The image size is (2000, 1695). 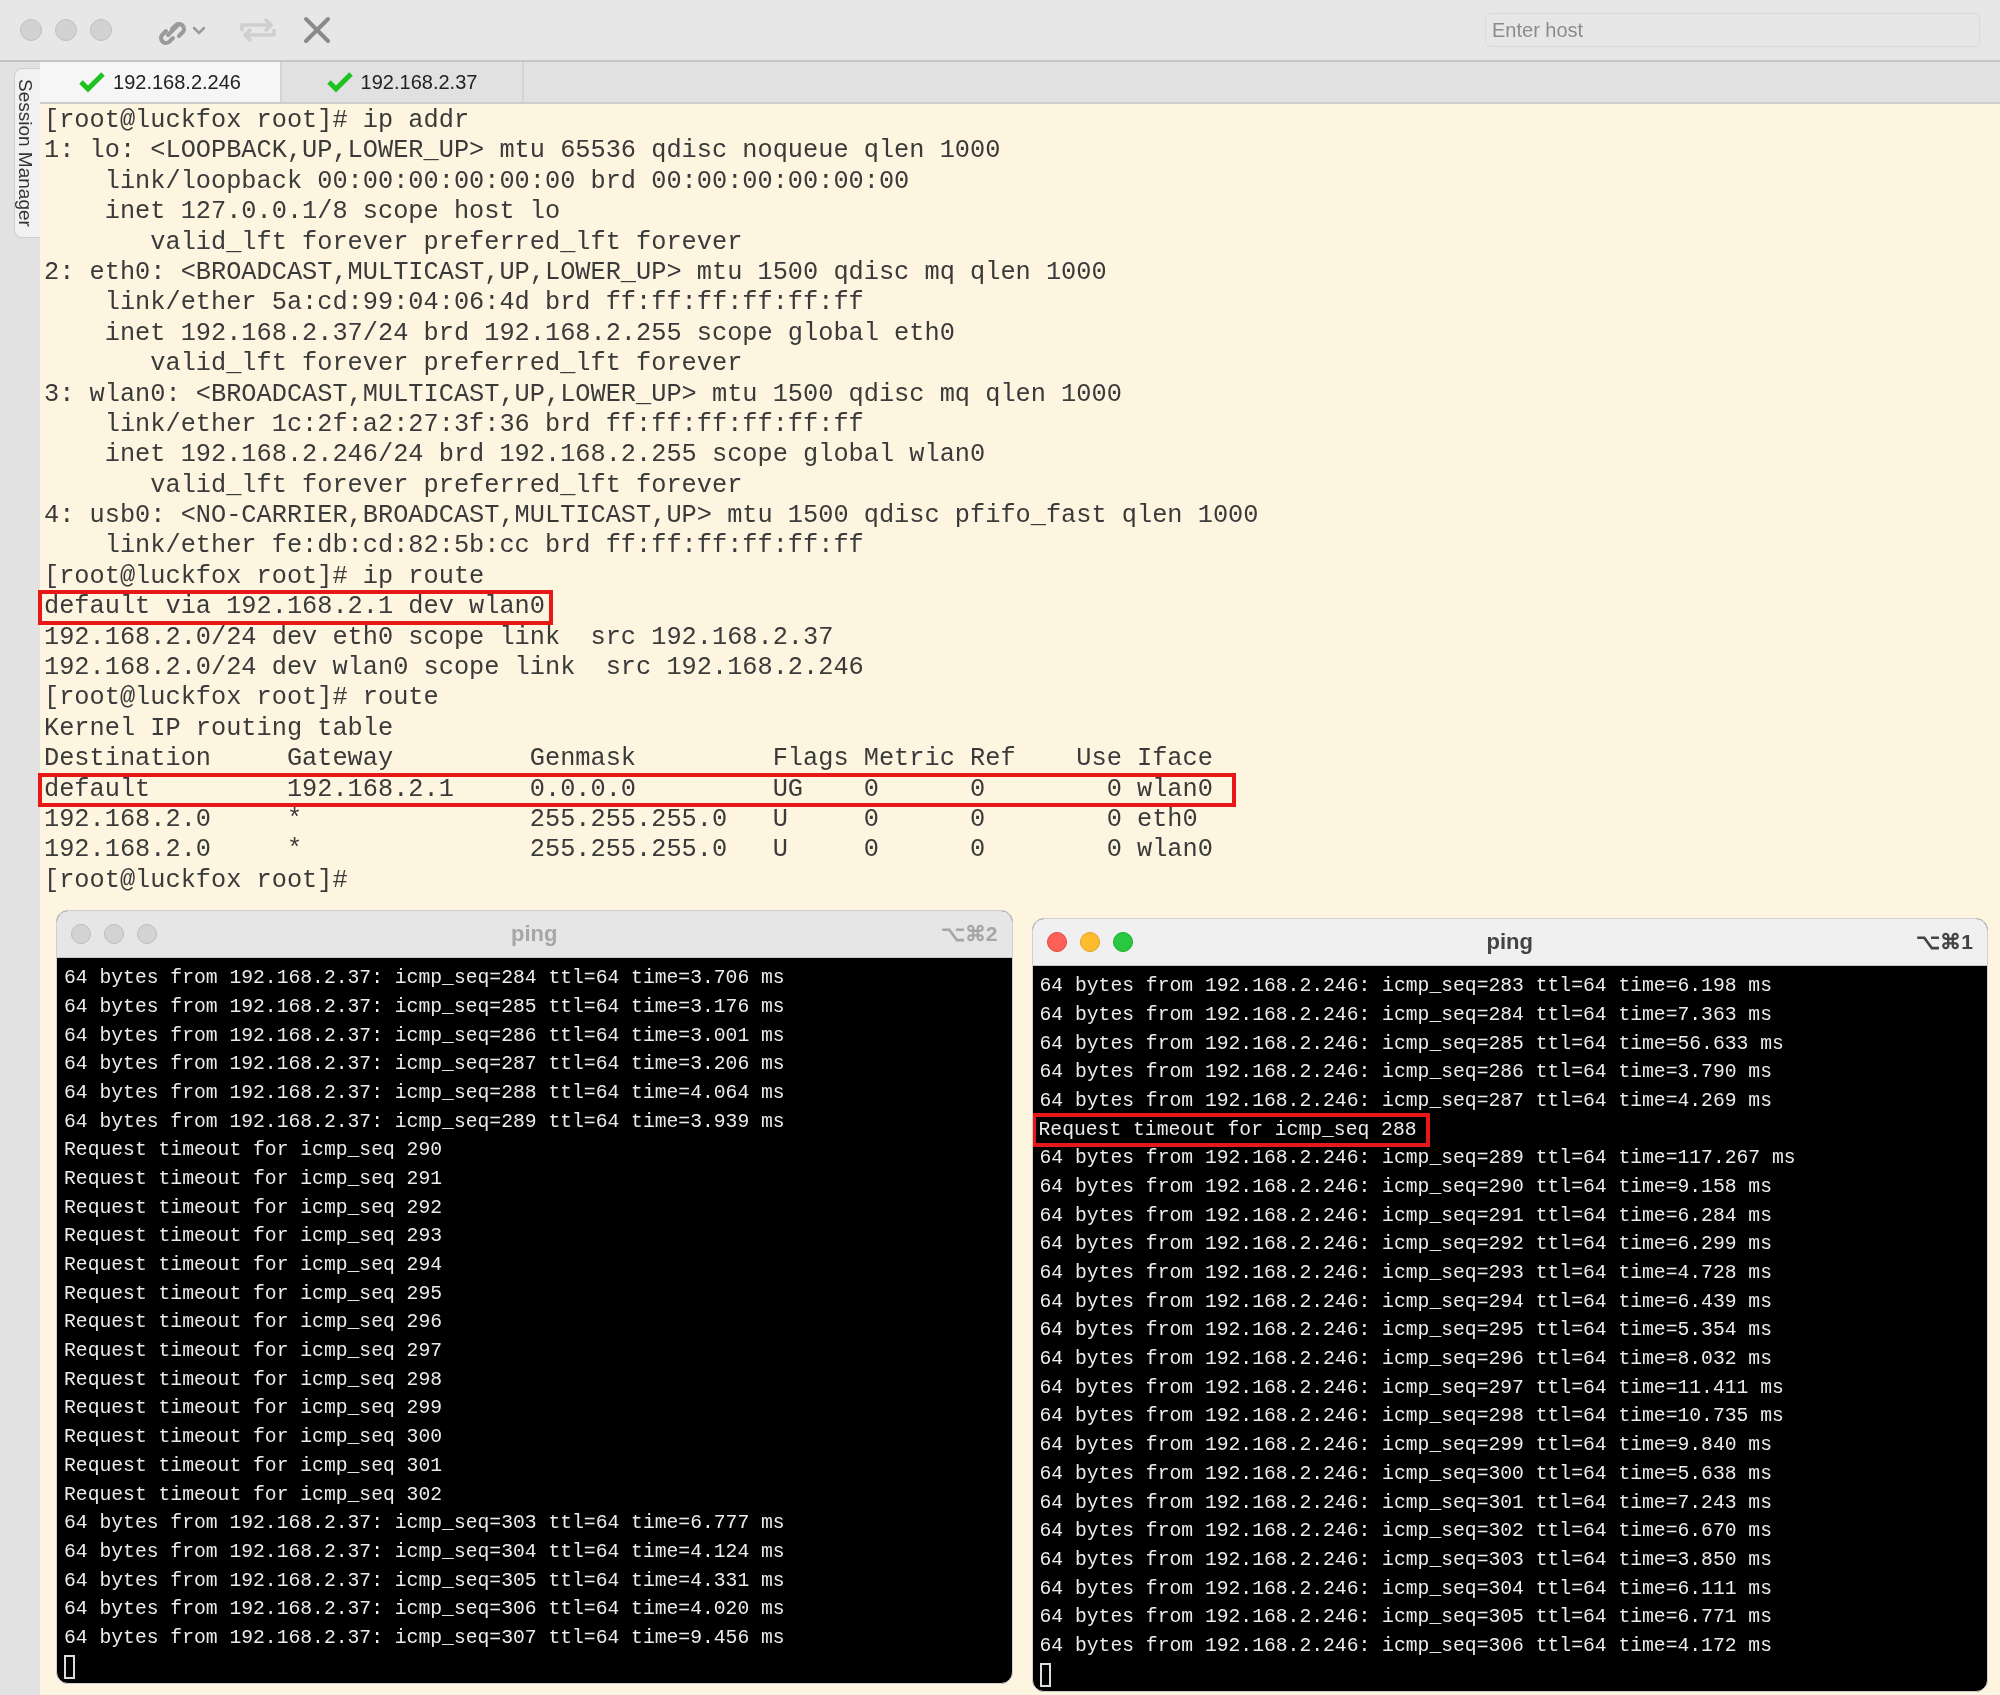 What do you see at coordinates (295, 607) in the screenshot?
I see `terminal-line: default via 192.168.2.1 dev wlan0` at bounding box center [295, 607].